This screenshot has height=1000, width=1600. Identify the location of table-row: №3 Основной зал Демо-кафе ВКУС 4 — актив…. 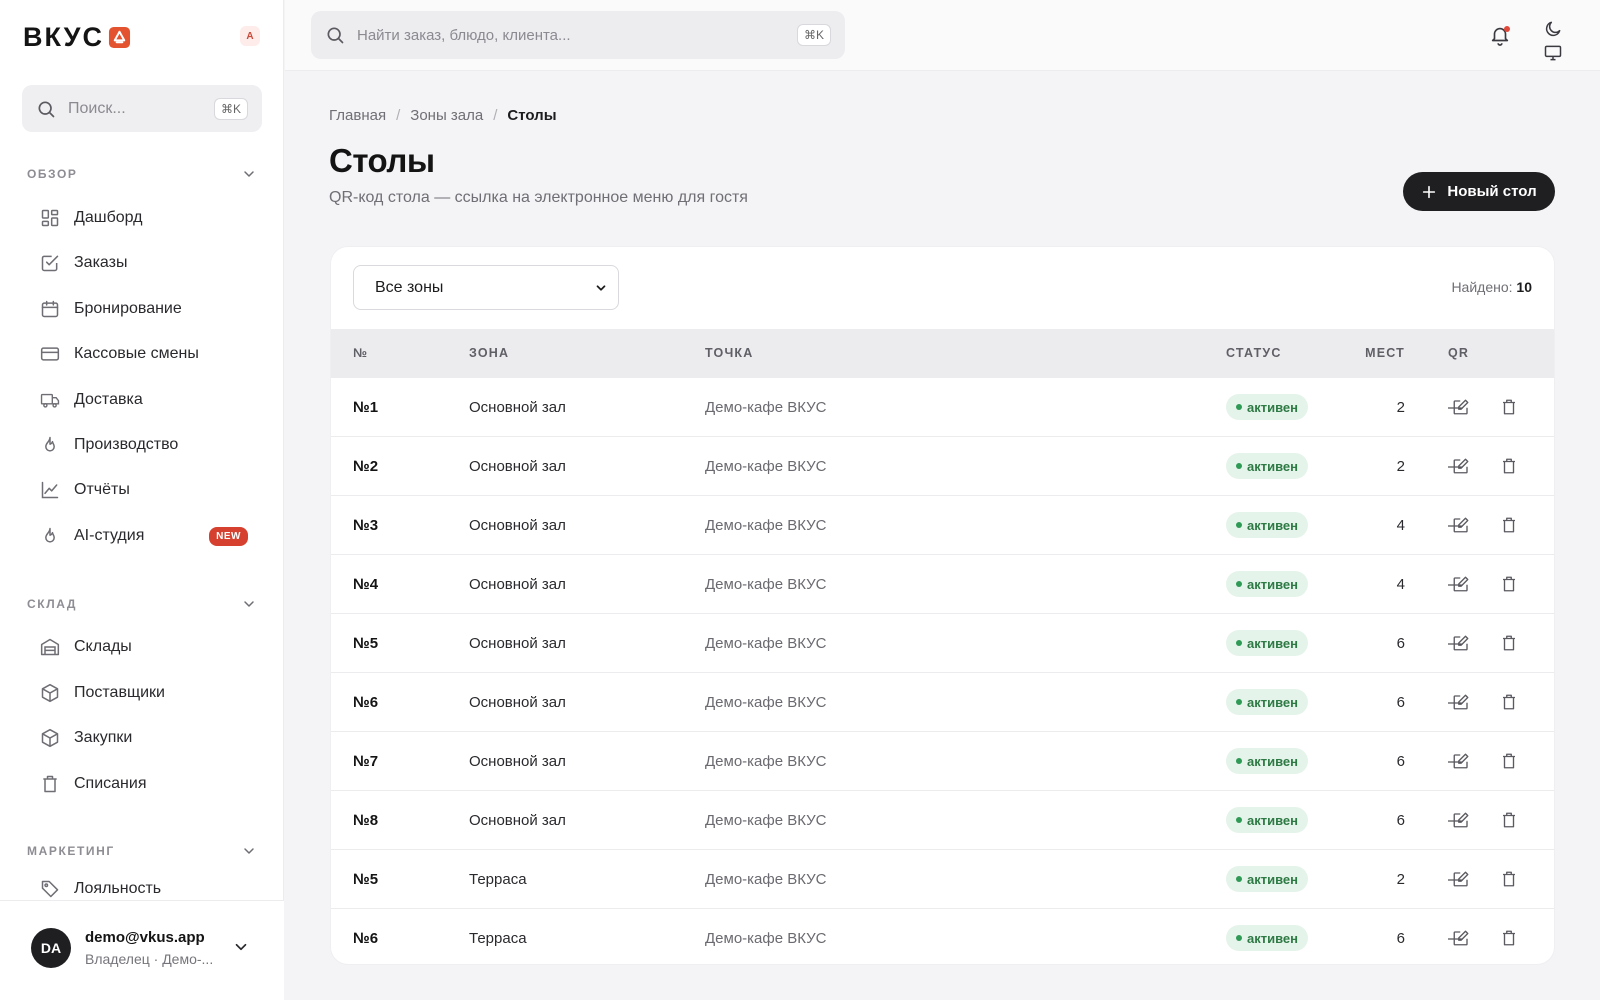
(942, 524).